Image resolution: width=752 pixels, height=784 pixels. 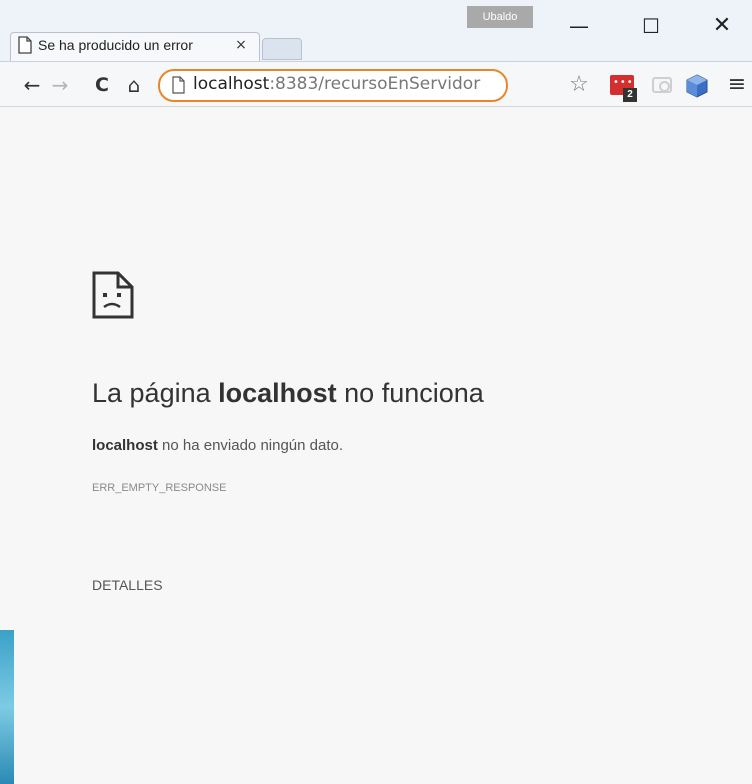 What do you see at coordinates (375, 84) in the screenshot?
I see `url-path: :8383/recursoEnServidor` at bounding box center [375, 84].